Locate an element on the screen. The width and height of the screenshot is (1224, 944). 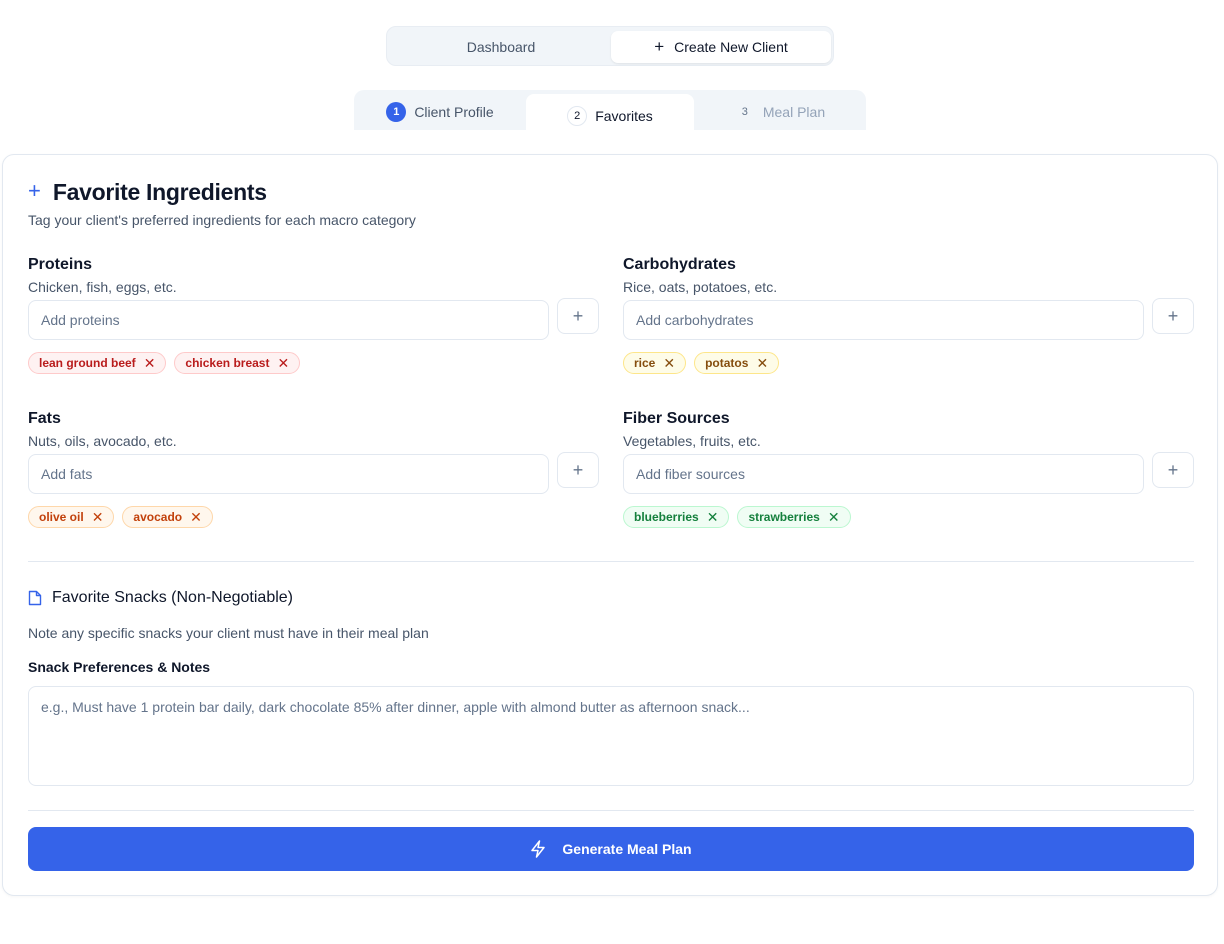
tag-label: strawberries is located at coordinates (784, 517).